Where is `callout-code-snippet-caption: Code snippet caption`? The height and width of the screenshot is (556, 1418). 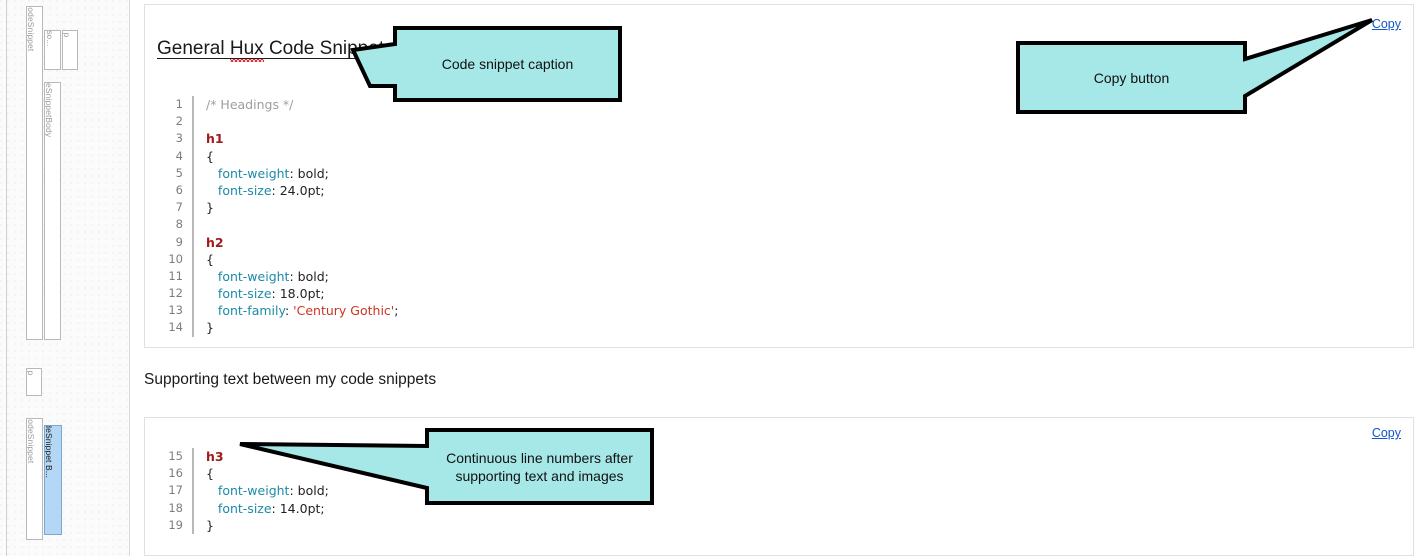
callout-code-snippet-caption: Code snippet caption is located at coordinates (488, 66).